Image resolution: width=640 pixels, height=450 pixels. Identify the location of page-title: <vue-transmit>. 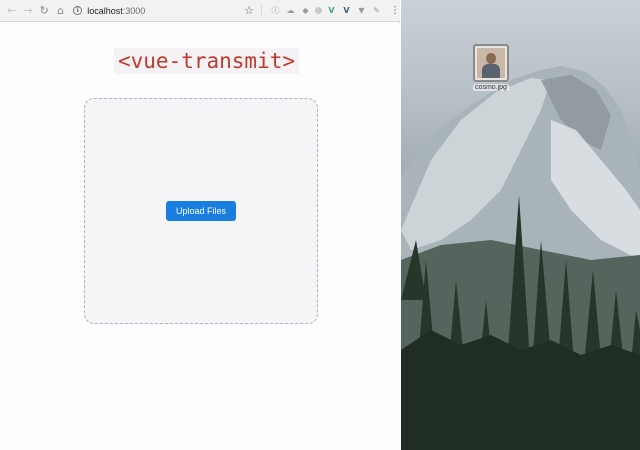
(207, 61).